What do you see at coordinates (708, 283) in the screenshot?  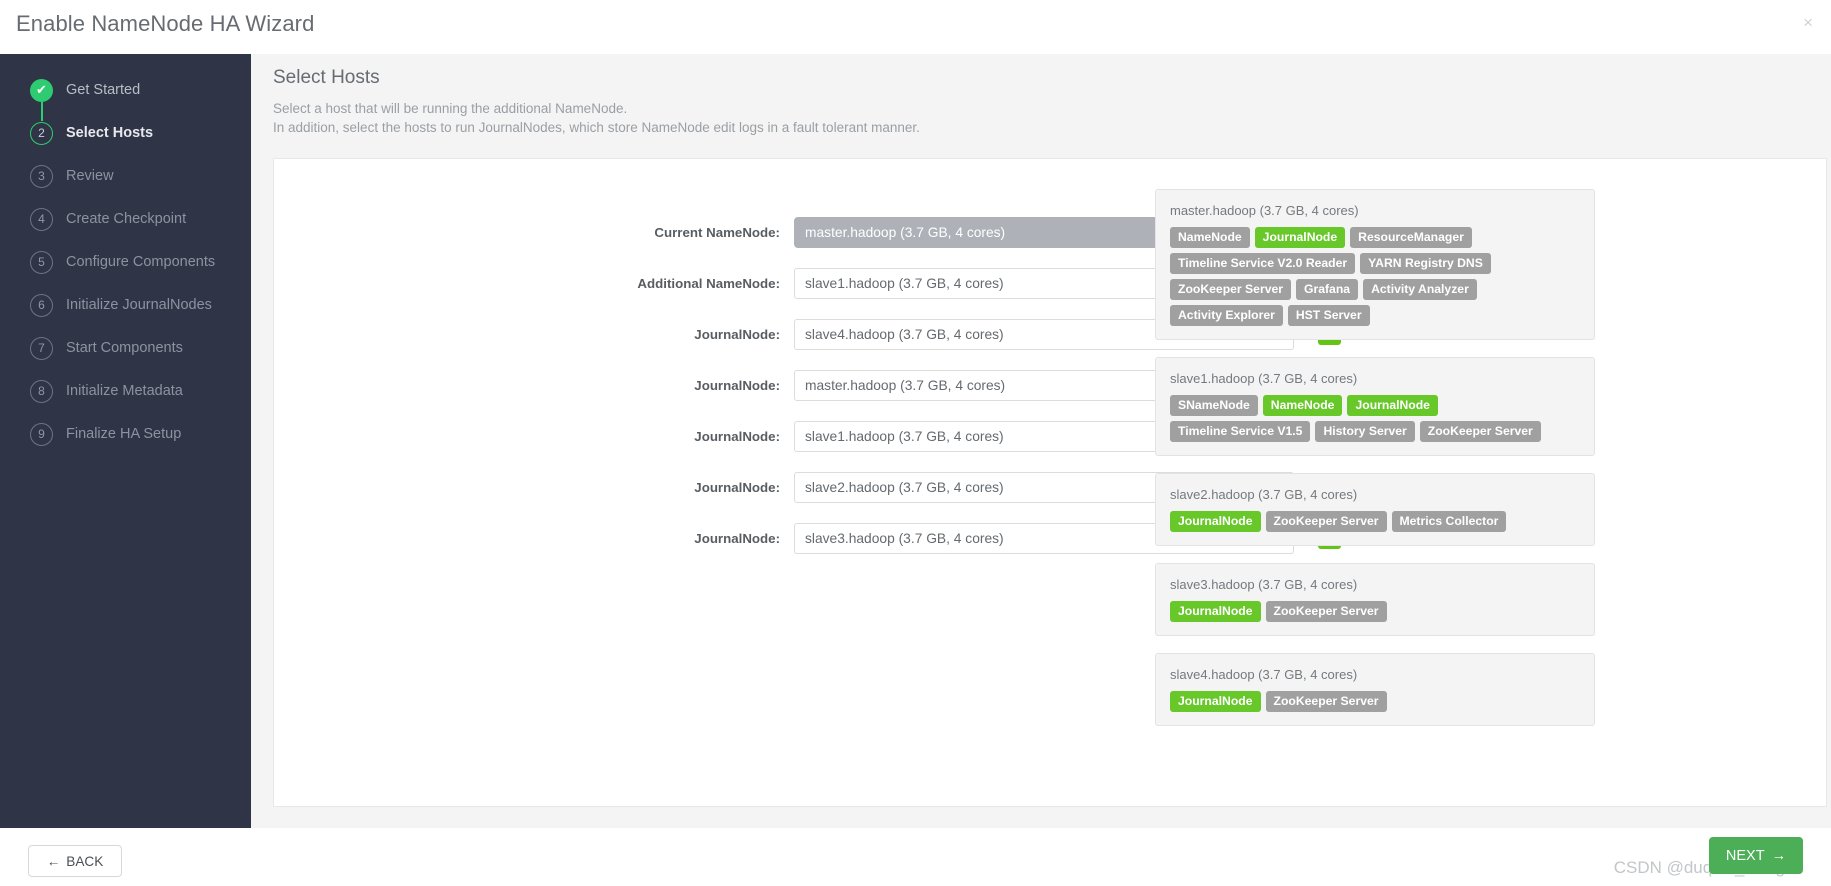 I see `host-select-label: Additional NameNode:` at bounding box center [708, 283].